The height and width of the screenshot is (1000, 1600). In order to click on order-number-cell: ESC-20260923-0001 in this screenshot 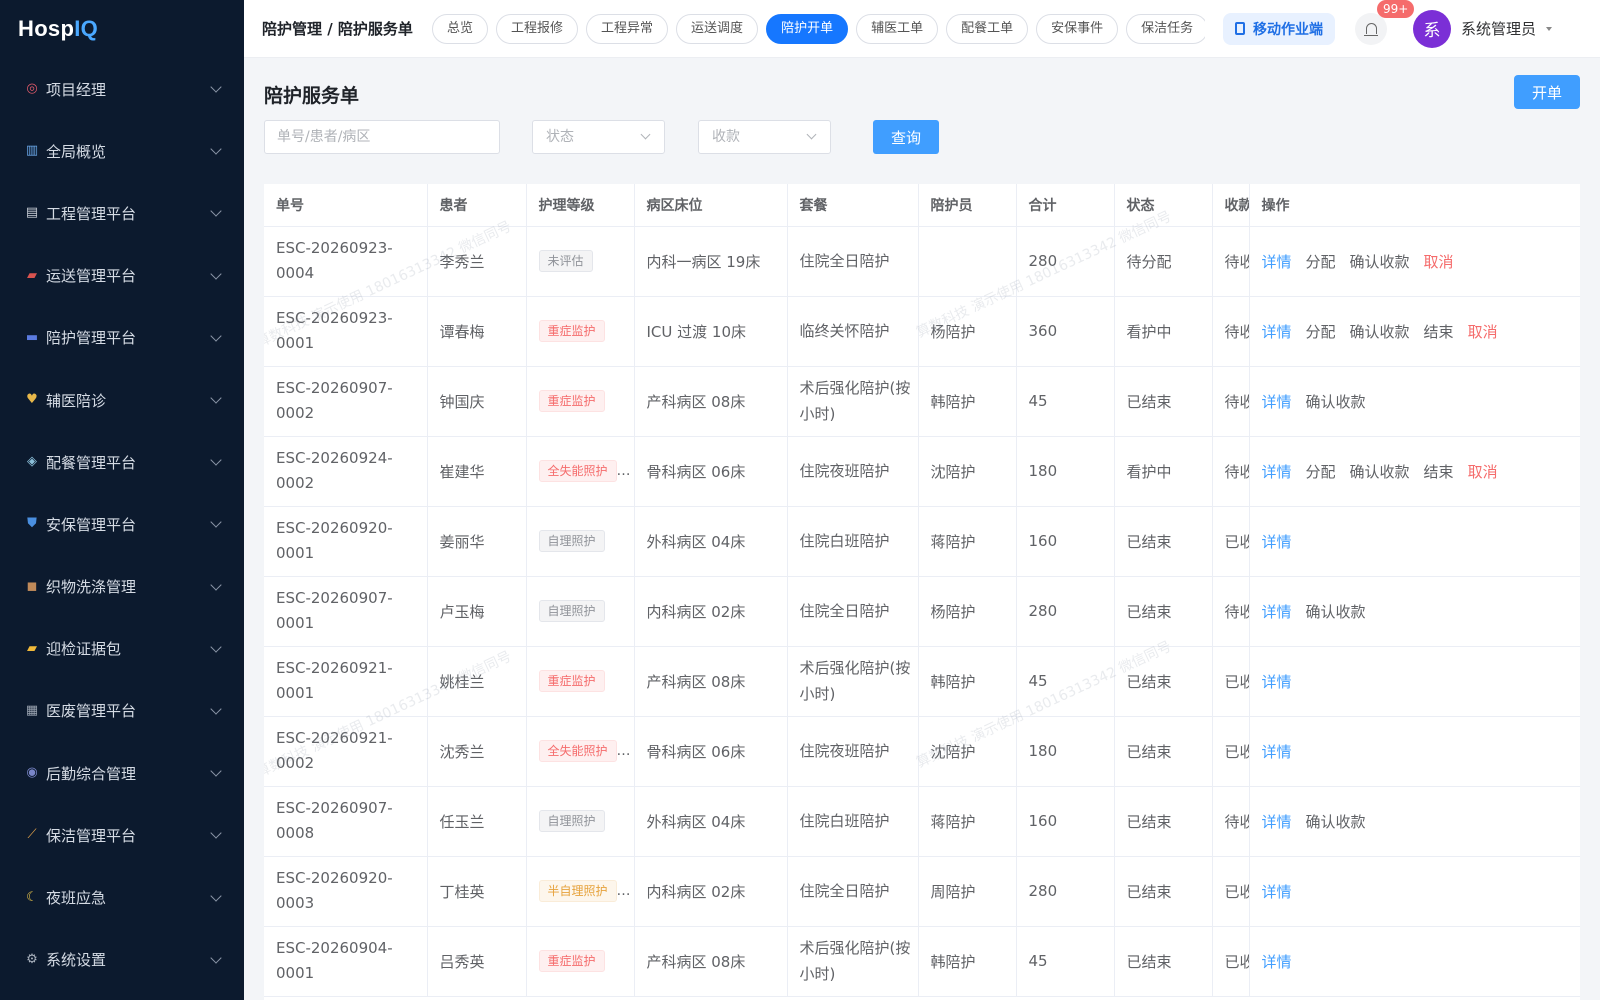, I will do `click(346, 331)`.